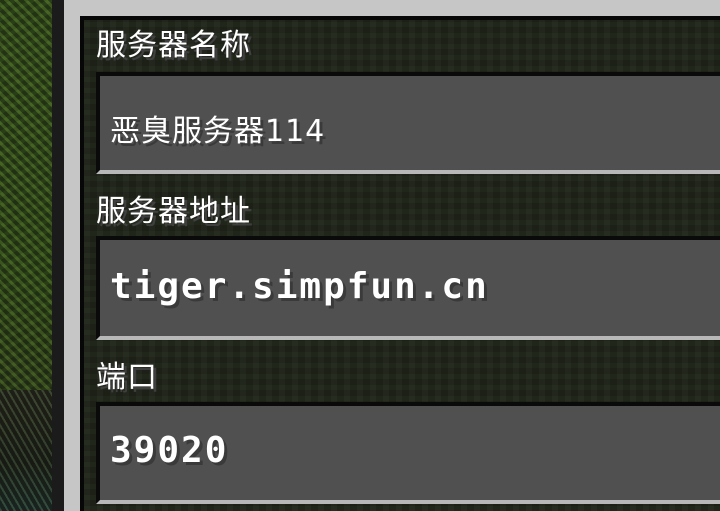 The height and width of the screenshot is (511, 720). Describe the element at coordinates (173, 211) in the screenshot. I see `server-address-label: 服务器地址` at that location.